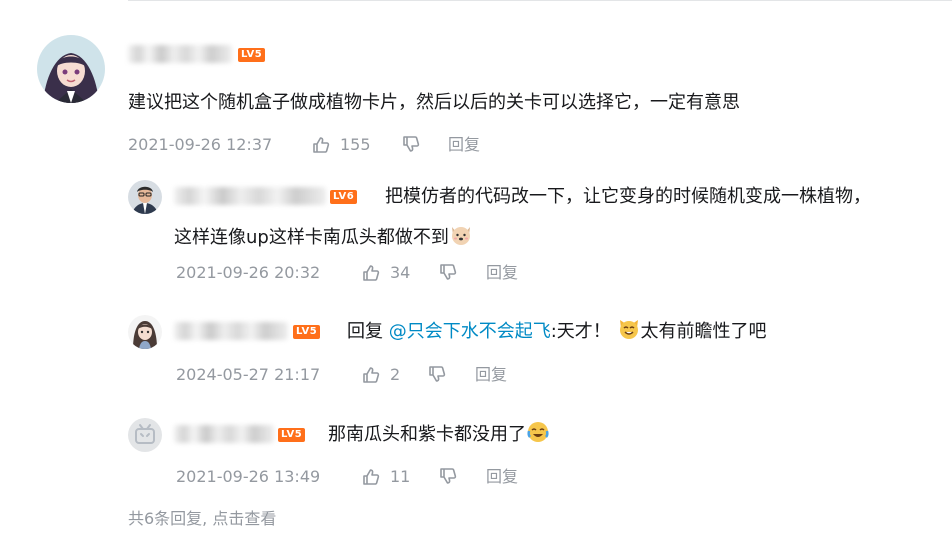 This screenshot has height=544, width=952. Describe the element at coordinates (427, 434) in the screenshot. I see `reply-text-main: 那南瓜头和紫卡都没用了` at that location.